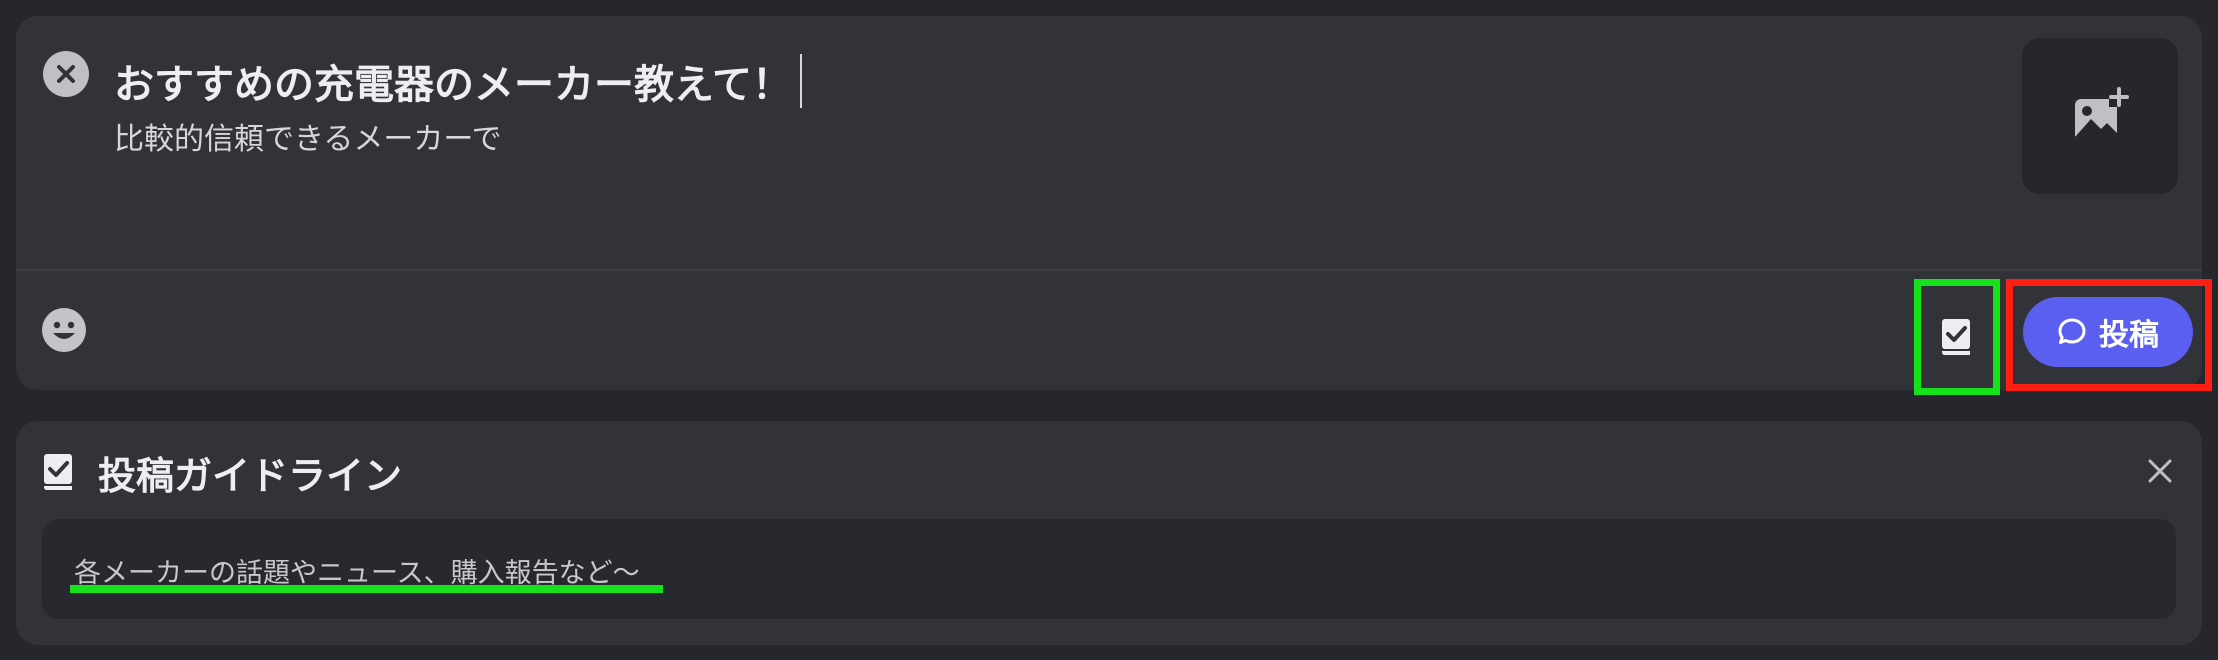  I want to click on emoji-button, so click(64, 330).